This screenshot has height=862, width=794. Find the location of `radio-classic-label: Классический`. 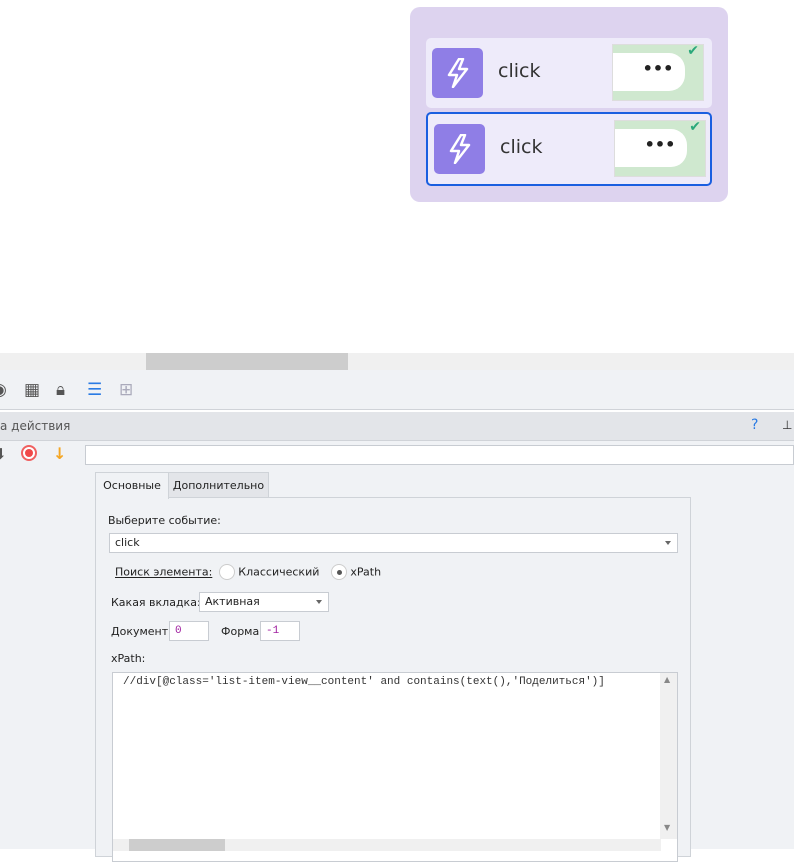

radio-classic-label: Классический is located at coordinates (278, 572).